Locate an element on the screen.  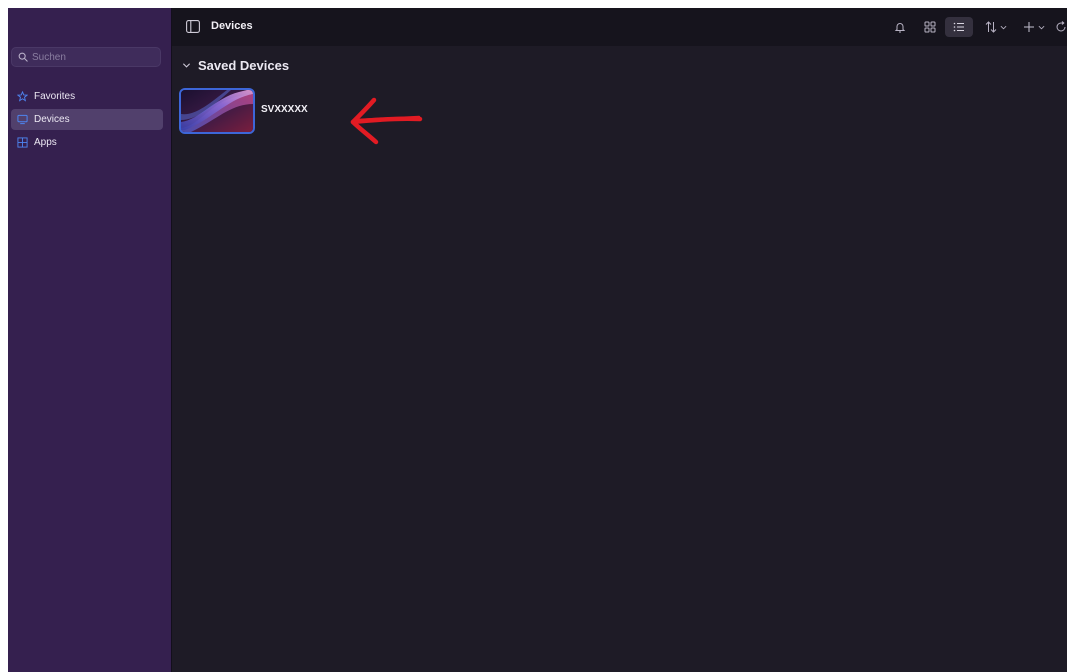
grid-view-button is located at coordinates (930, 27).